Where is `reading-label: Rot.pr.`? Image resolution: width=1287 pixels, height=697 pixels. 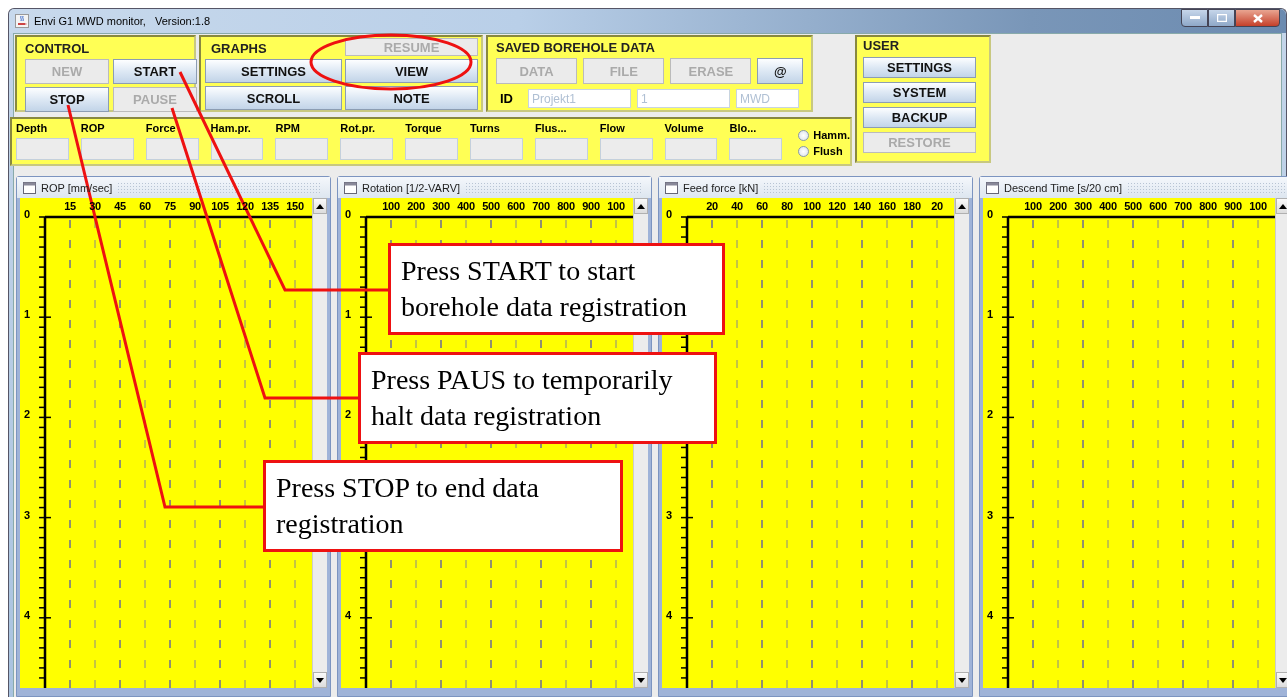 reading-label: Rot.pr. is located at coordinates (358, 128).